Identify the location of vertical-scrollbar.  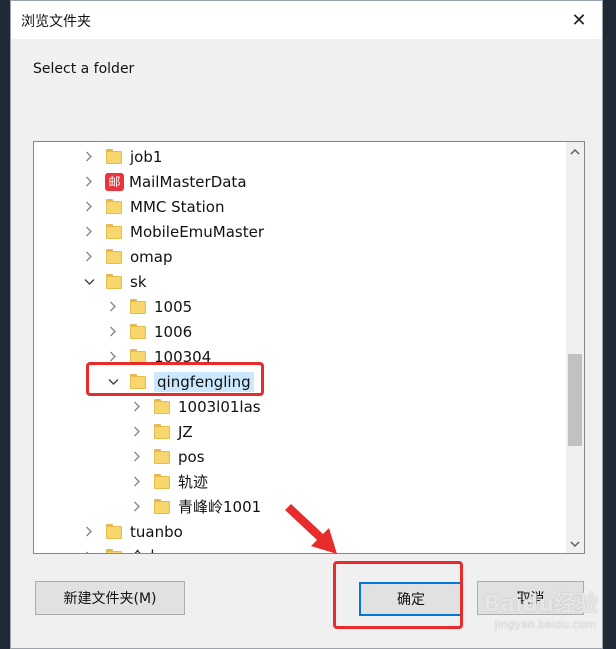
(575, 347).